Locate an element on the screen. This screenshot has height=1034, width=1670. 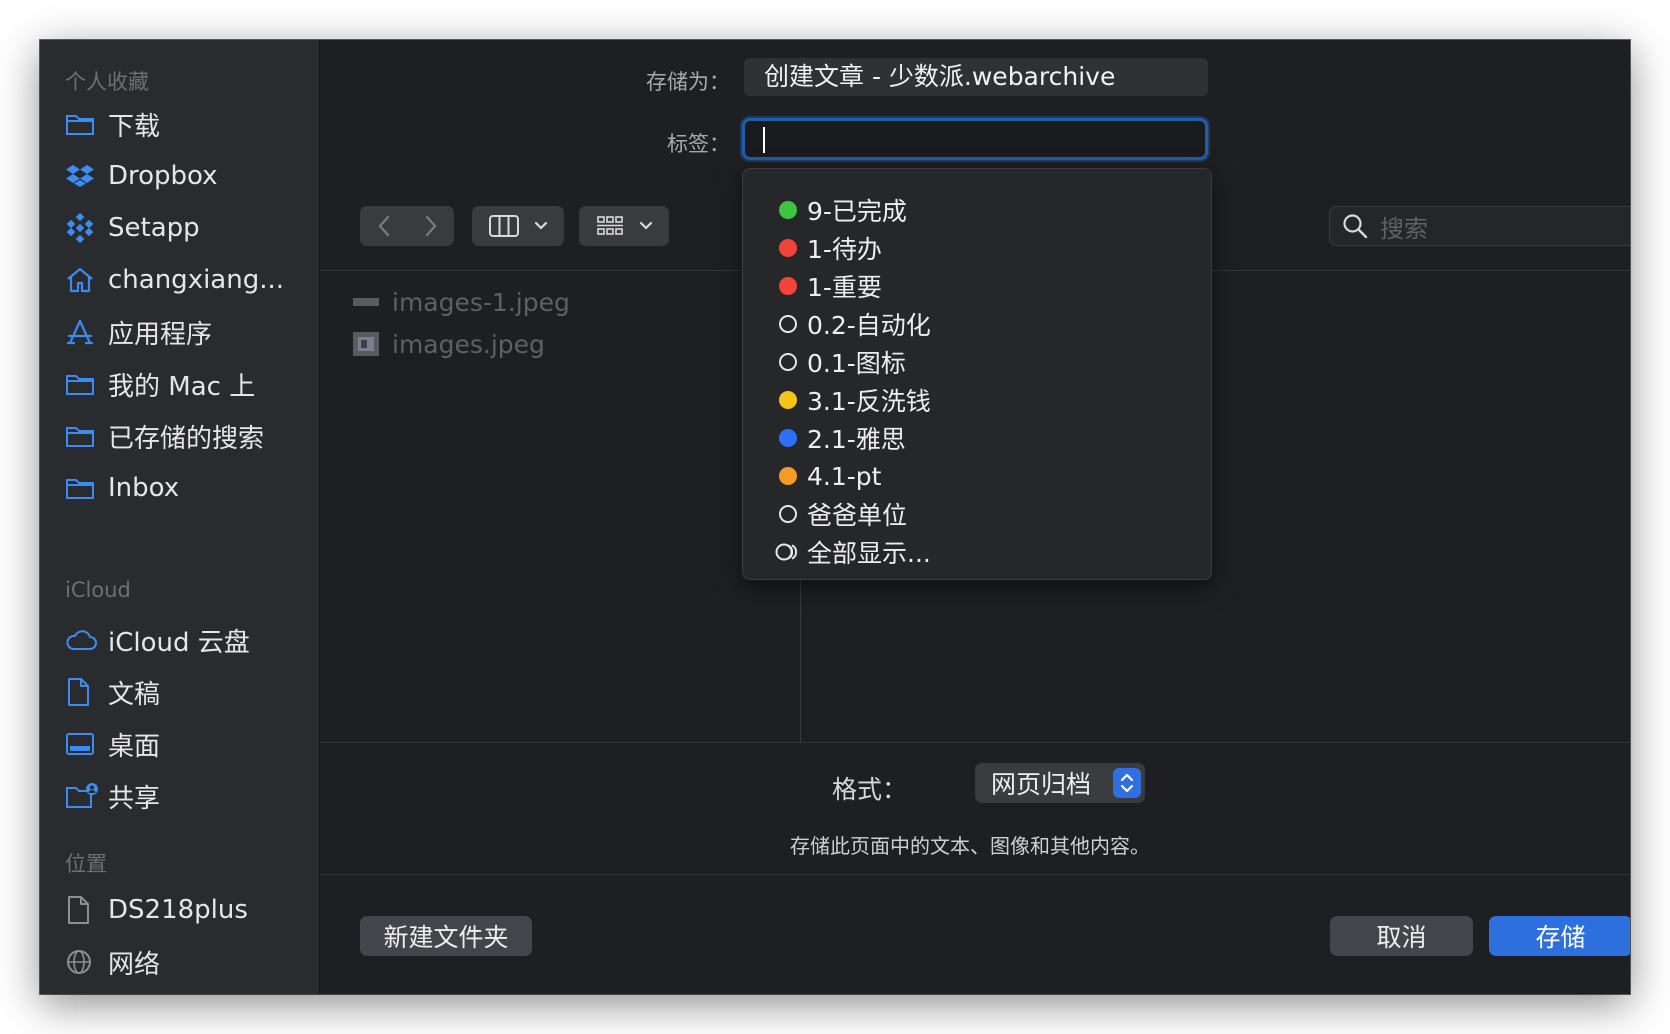
chevron-right-icon is located at coordinates (430, 226).